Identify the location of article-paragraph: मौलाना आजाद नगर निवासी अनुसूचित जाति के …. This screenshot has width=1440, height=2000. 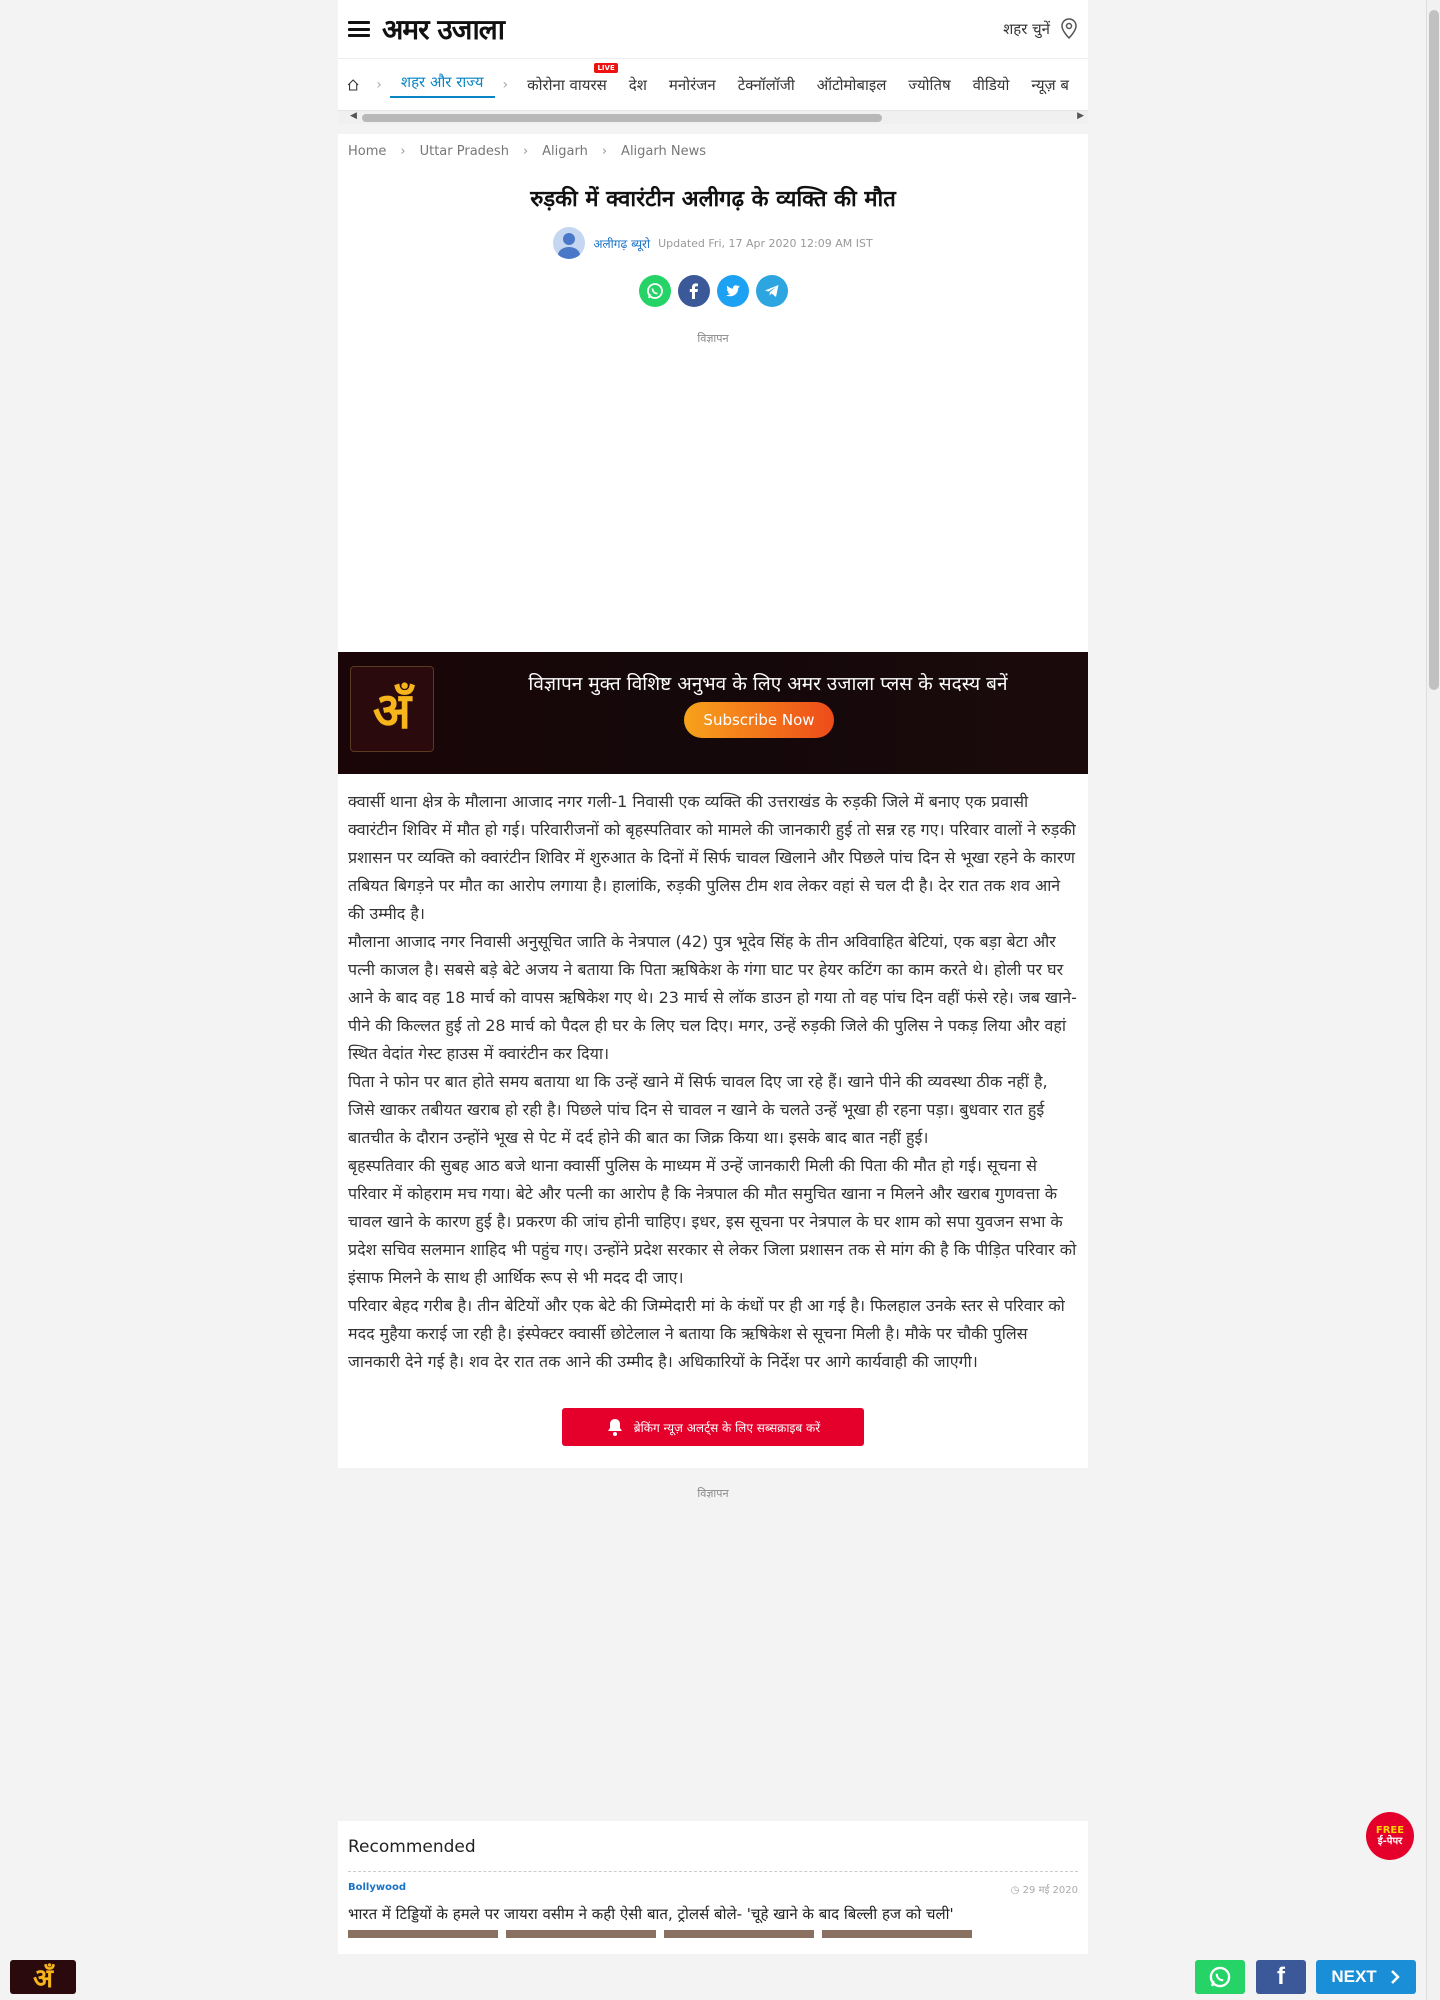
(712, 997).